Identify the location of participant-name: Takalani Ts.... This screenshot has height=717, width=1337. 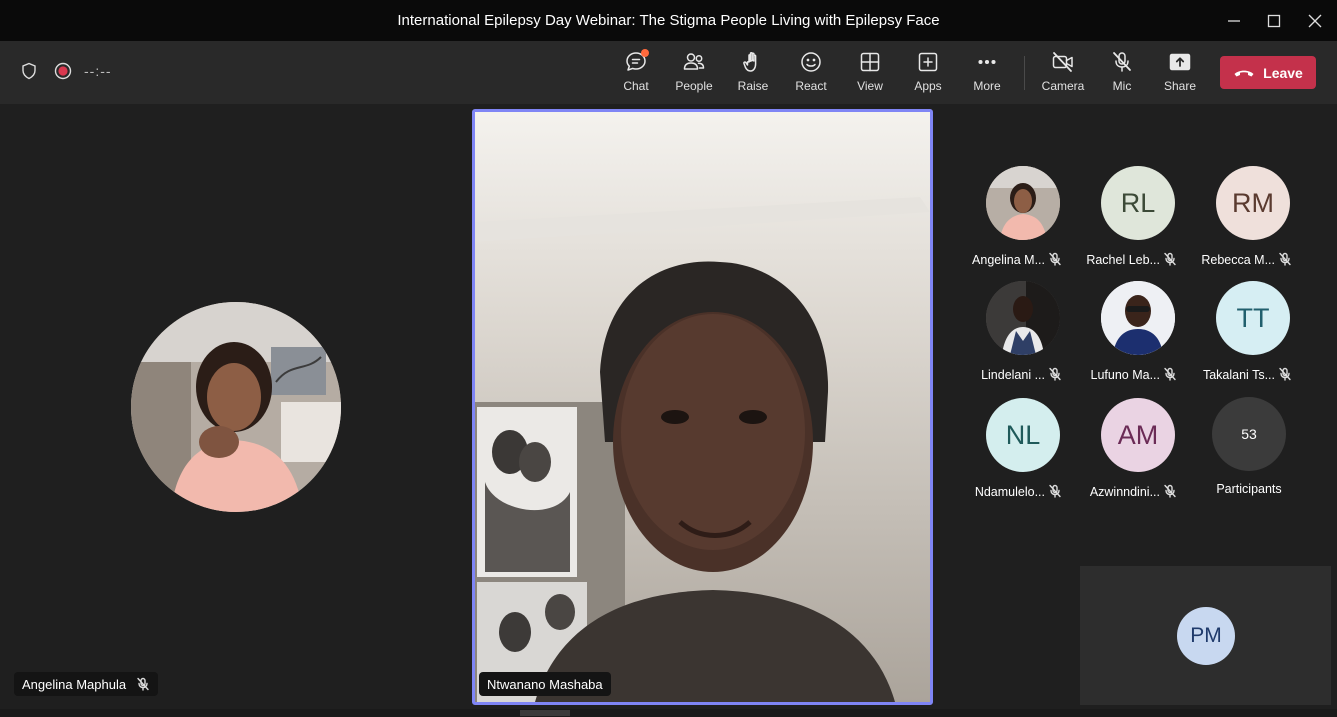
(1238, 375).